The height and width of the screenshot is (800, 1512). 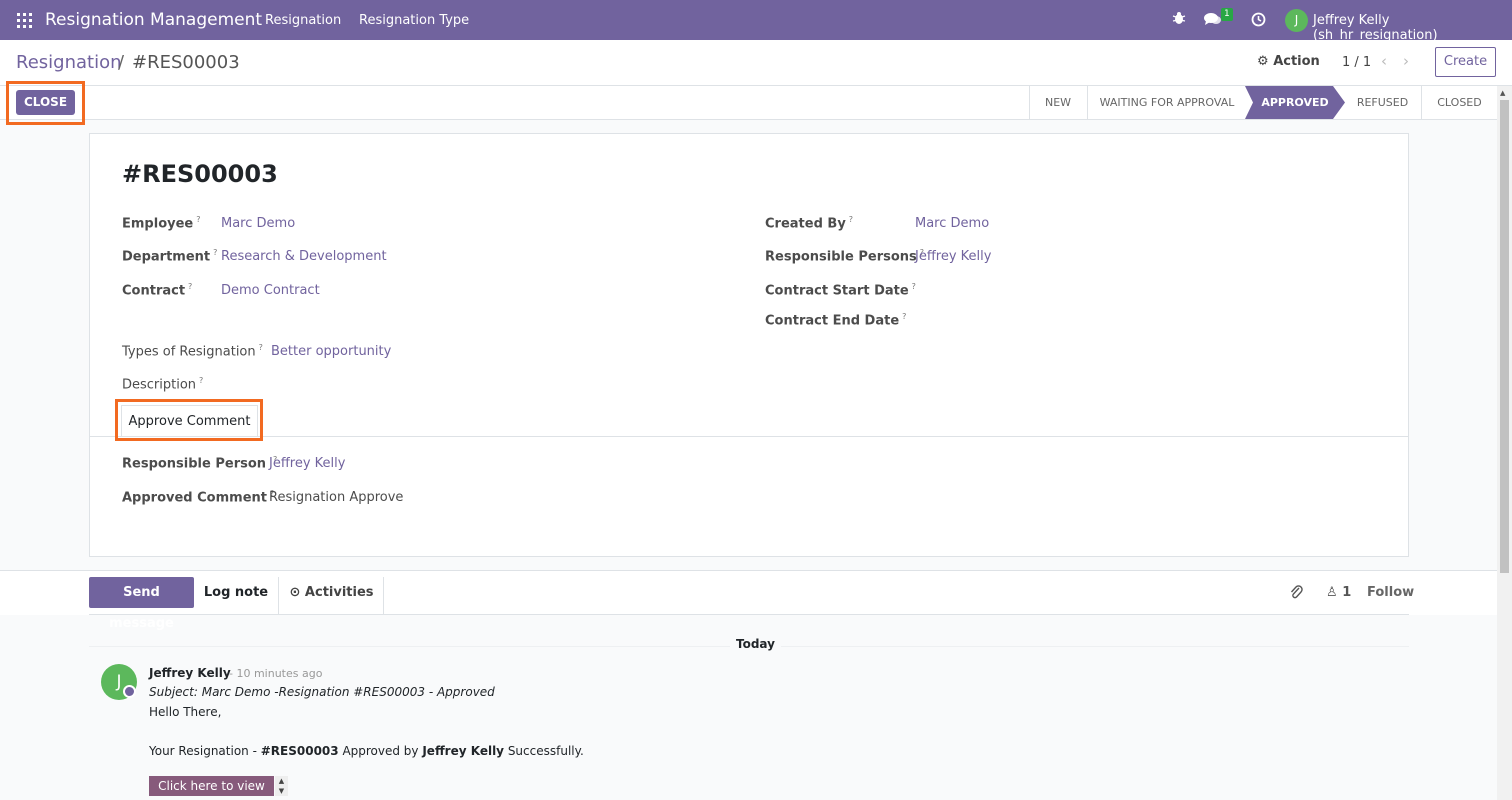 What do you see at coordinates (69, 62) in the screenshot?
I see `breadcrumb-root: Resignation` at bounding box center [69, 62].